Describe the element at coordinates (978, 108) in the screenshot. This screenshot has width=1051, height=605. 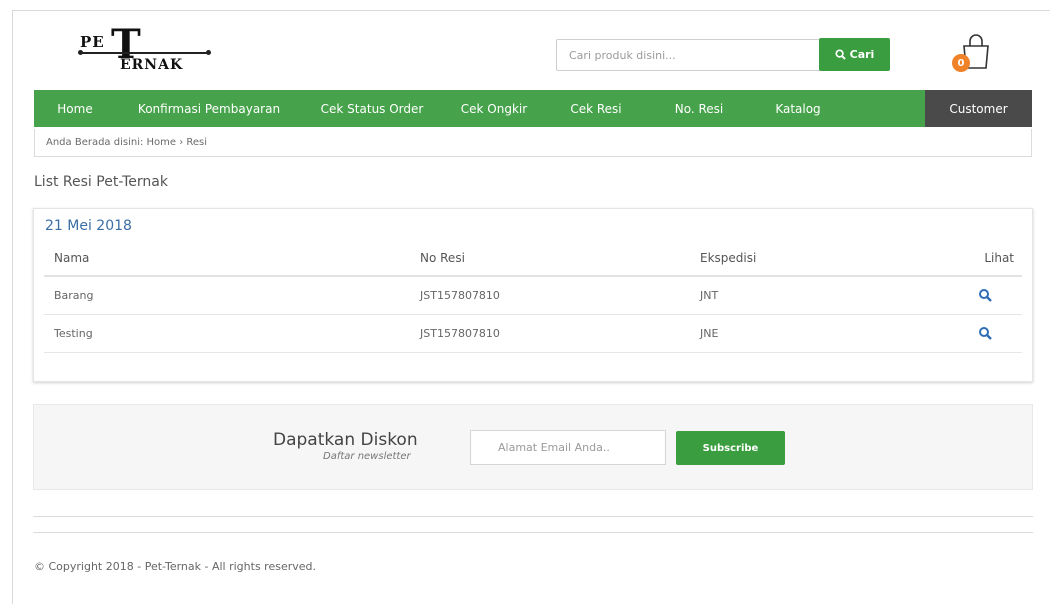
I see `nav-item-customer: Customer` at that location.